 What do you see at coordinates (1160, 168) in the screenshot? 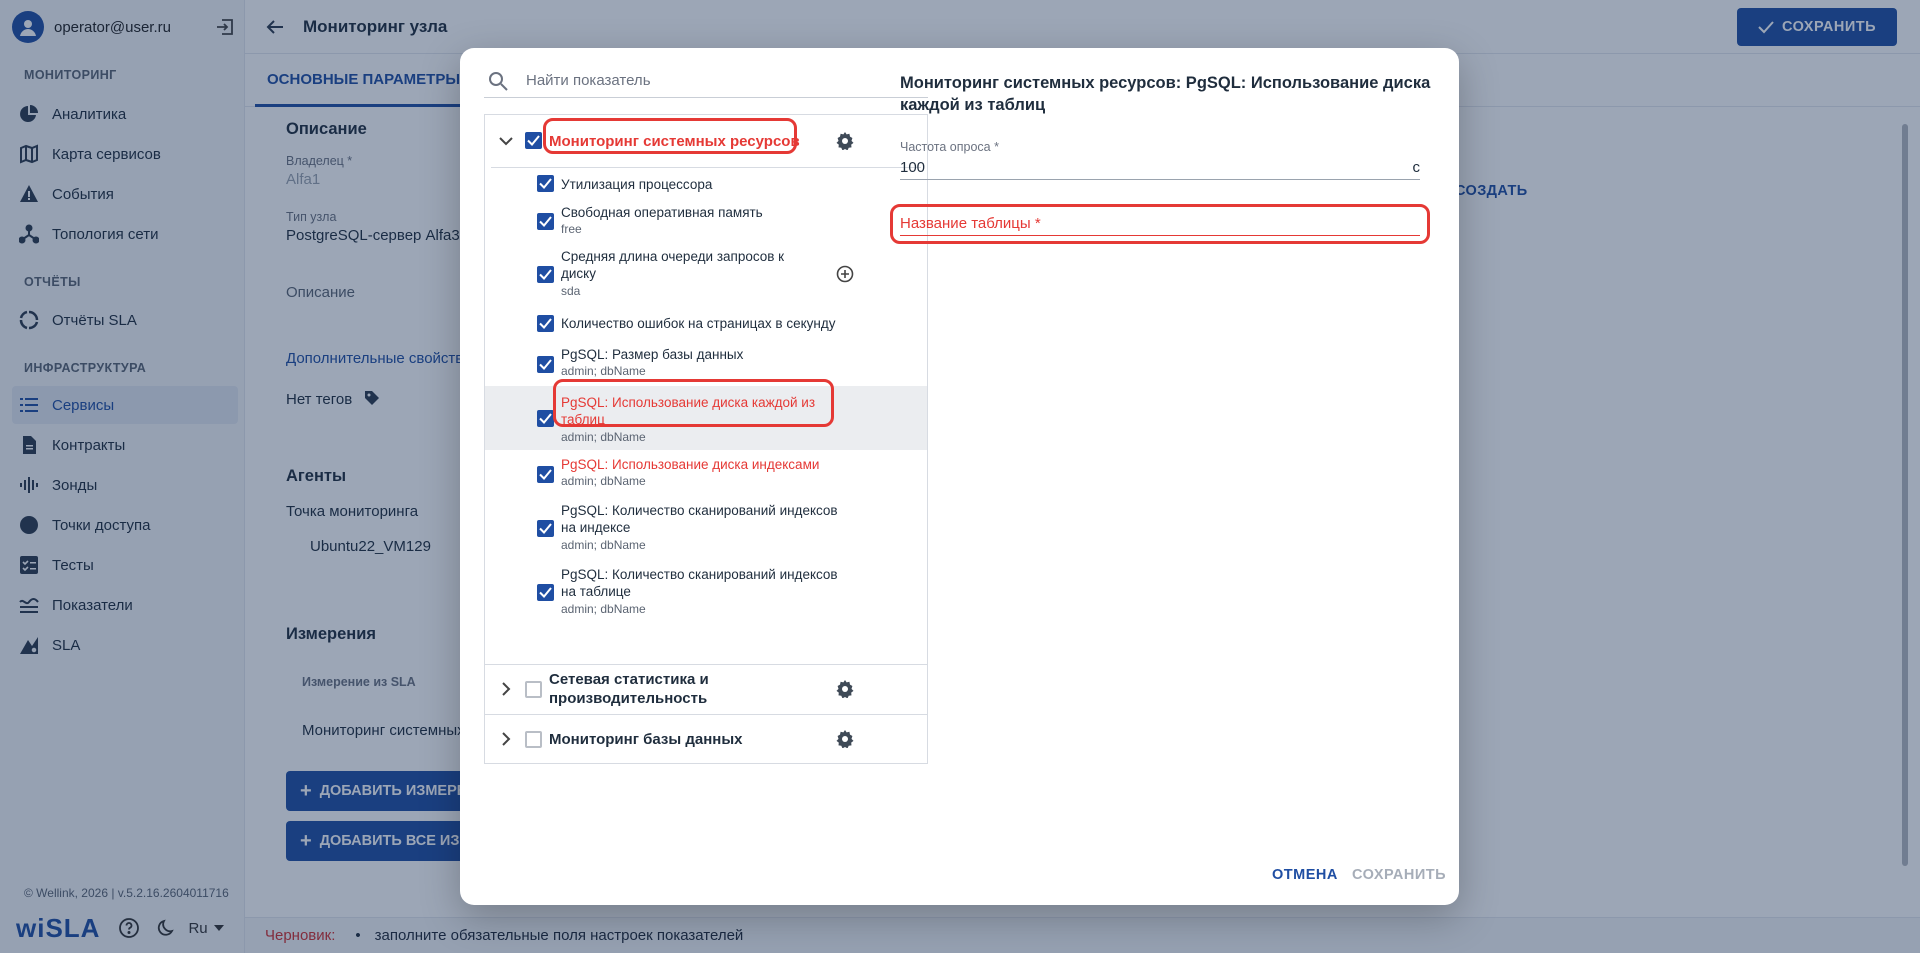
I see `frequency-field: 100 с` at bounding box center [1160, 168].